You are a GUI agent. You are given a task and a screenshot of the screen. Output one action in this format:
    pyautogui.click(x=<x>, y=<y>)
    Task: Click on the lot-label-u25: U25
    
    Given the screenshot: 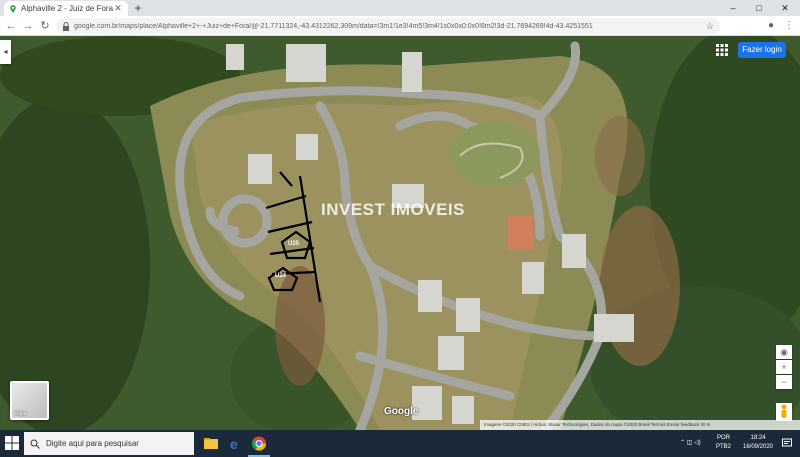 What is the action you would take?
    pyautogui.click(x=294, y=244)
    